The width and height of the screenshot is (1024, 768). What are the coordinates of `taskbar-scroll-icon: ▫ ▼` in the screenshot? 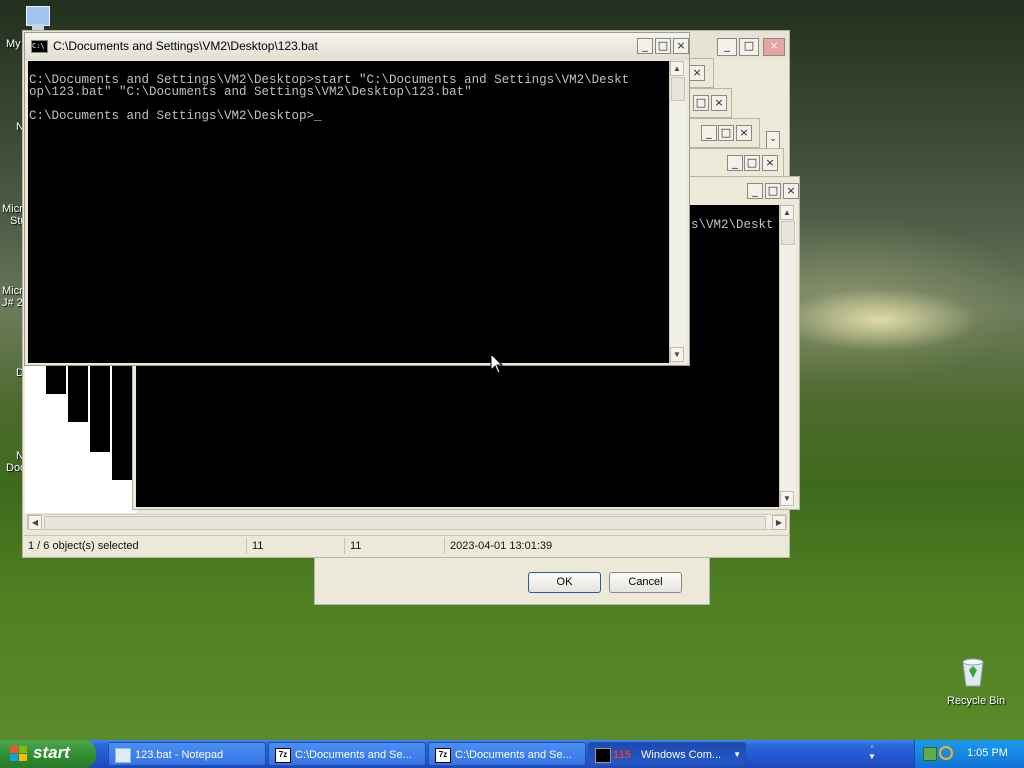 It's located at (872, 753).